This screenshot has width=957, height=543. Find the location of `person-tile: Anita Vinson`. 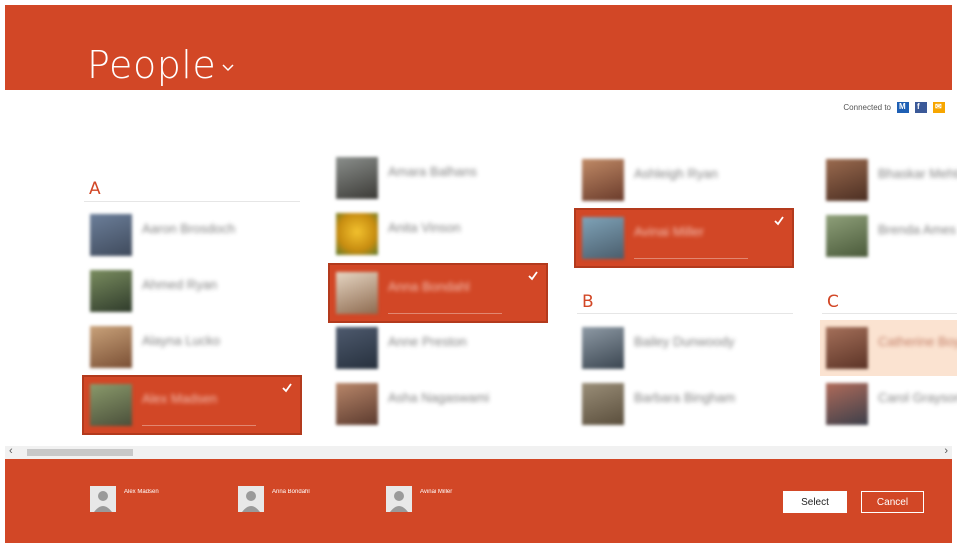

person-tile: Anita Vinson is located at coordinates (438, 234).